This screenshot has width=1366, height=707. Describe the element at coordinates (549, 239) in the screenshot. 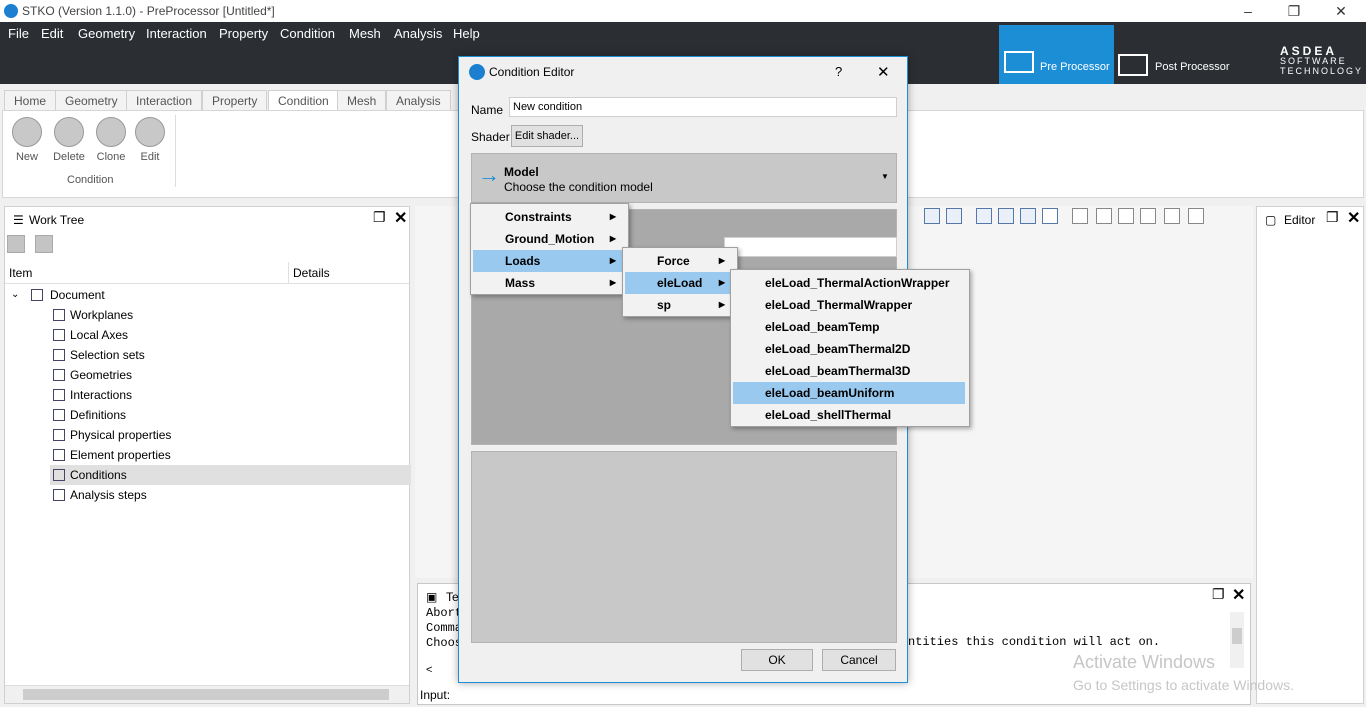

I see `menu-item-ground-motion: Ground_Motion ▶` at that location.